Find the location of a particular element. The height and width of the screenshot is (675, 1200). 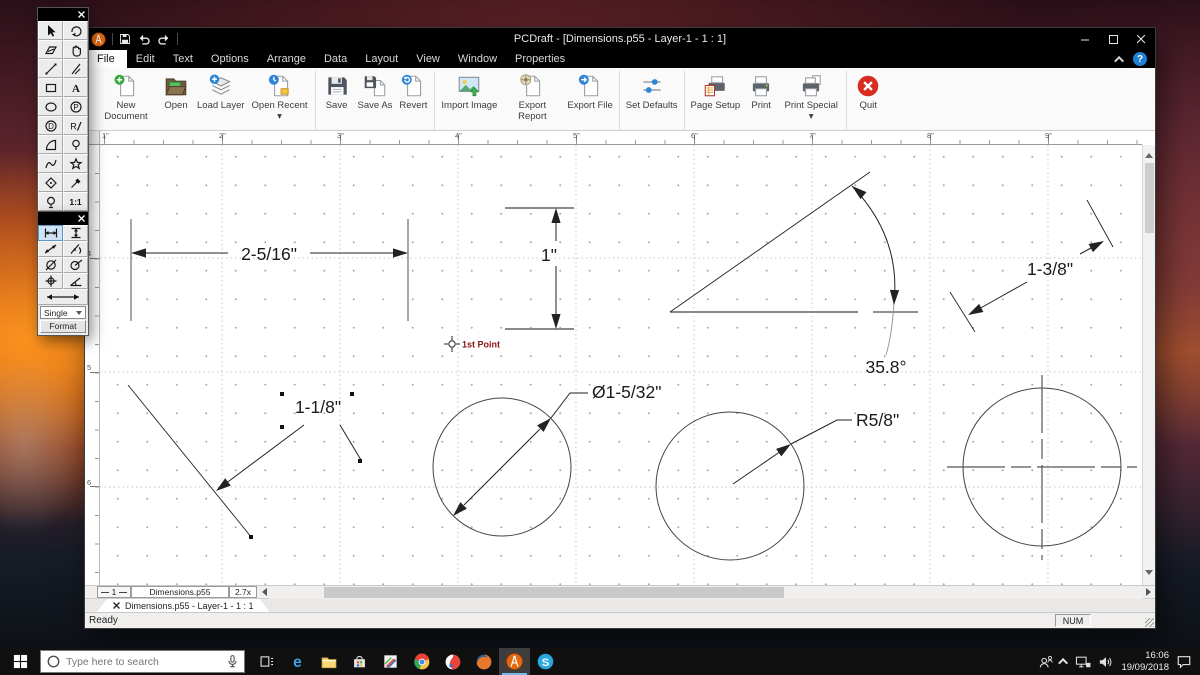

people-icon is located at coordinates (1046, 662).